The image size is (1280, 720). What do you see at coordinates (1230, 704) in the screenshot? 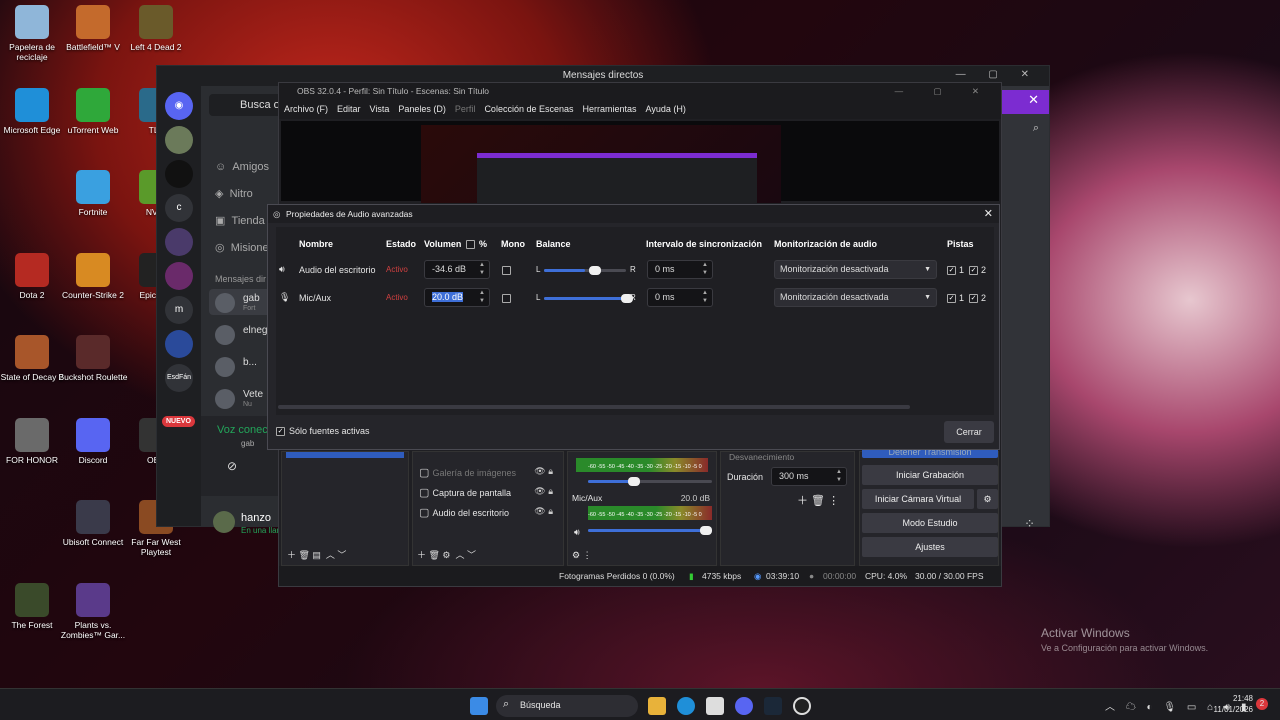
I see `clock: 21:48 11/01/2026` at bounding box center [1230, 704].